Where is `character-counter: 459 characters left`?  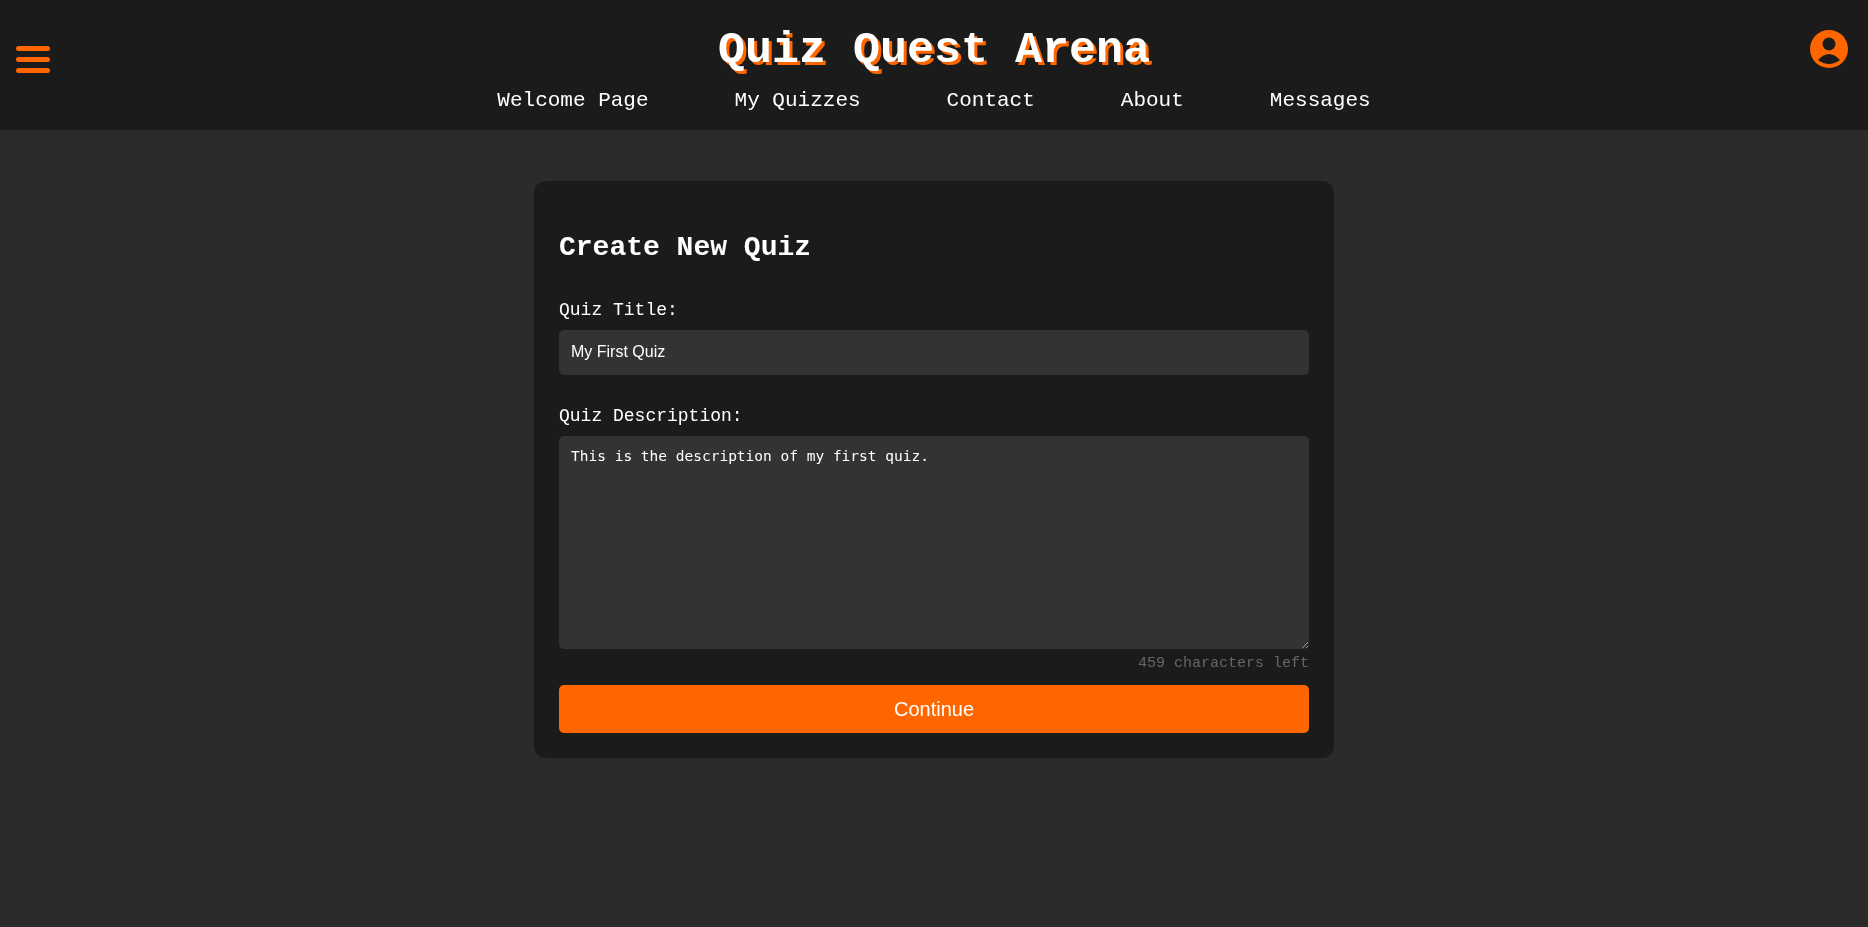
character-counter: 459 characters left is located at coordinates (1222, 663).